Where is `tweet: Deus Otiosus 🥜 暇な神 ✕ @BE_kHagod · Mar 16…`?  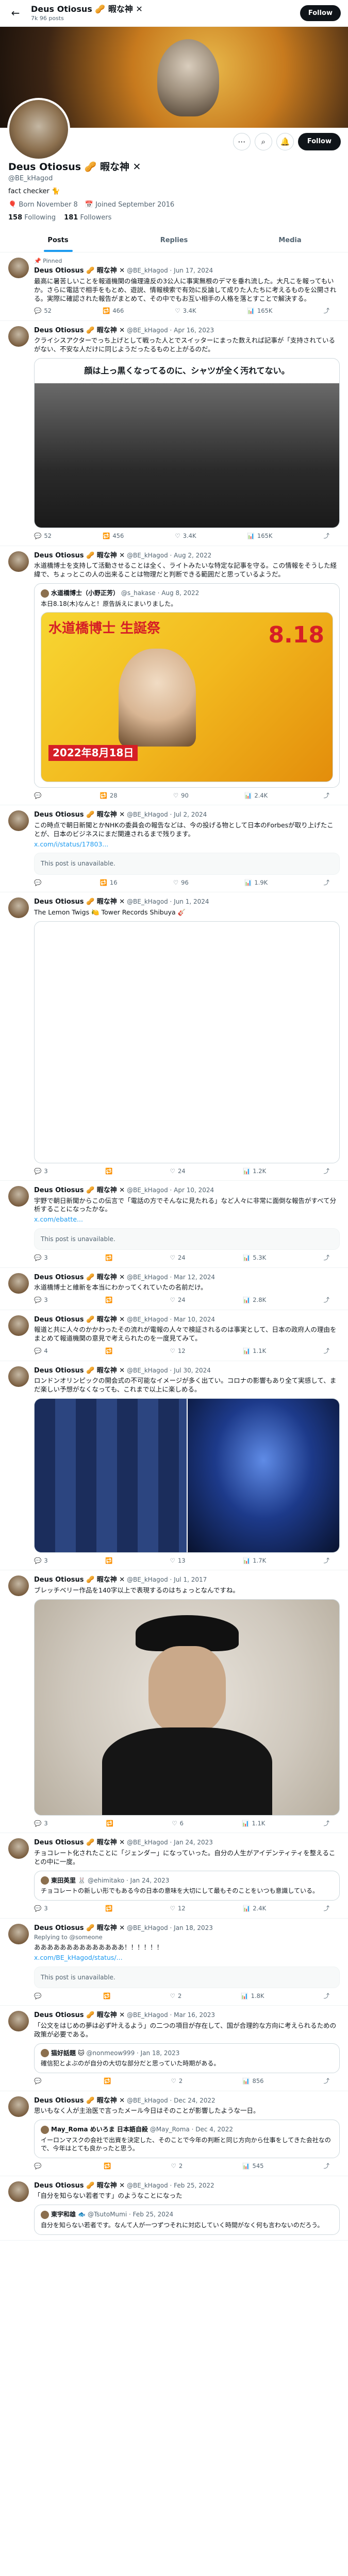
tweet: Deus Otiosus 🥜 暇な神 ✕ @BE_kHagod · Mar 16… is located at coordinates (174, 2048).